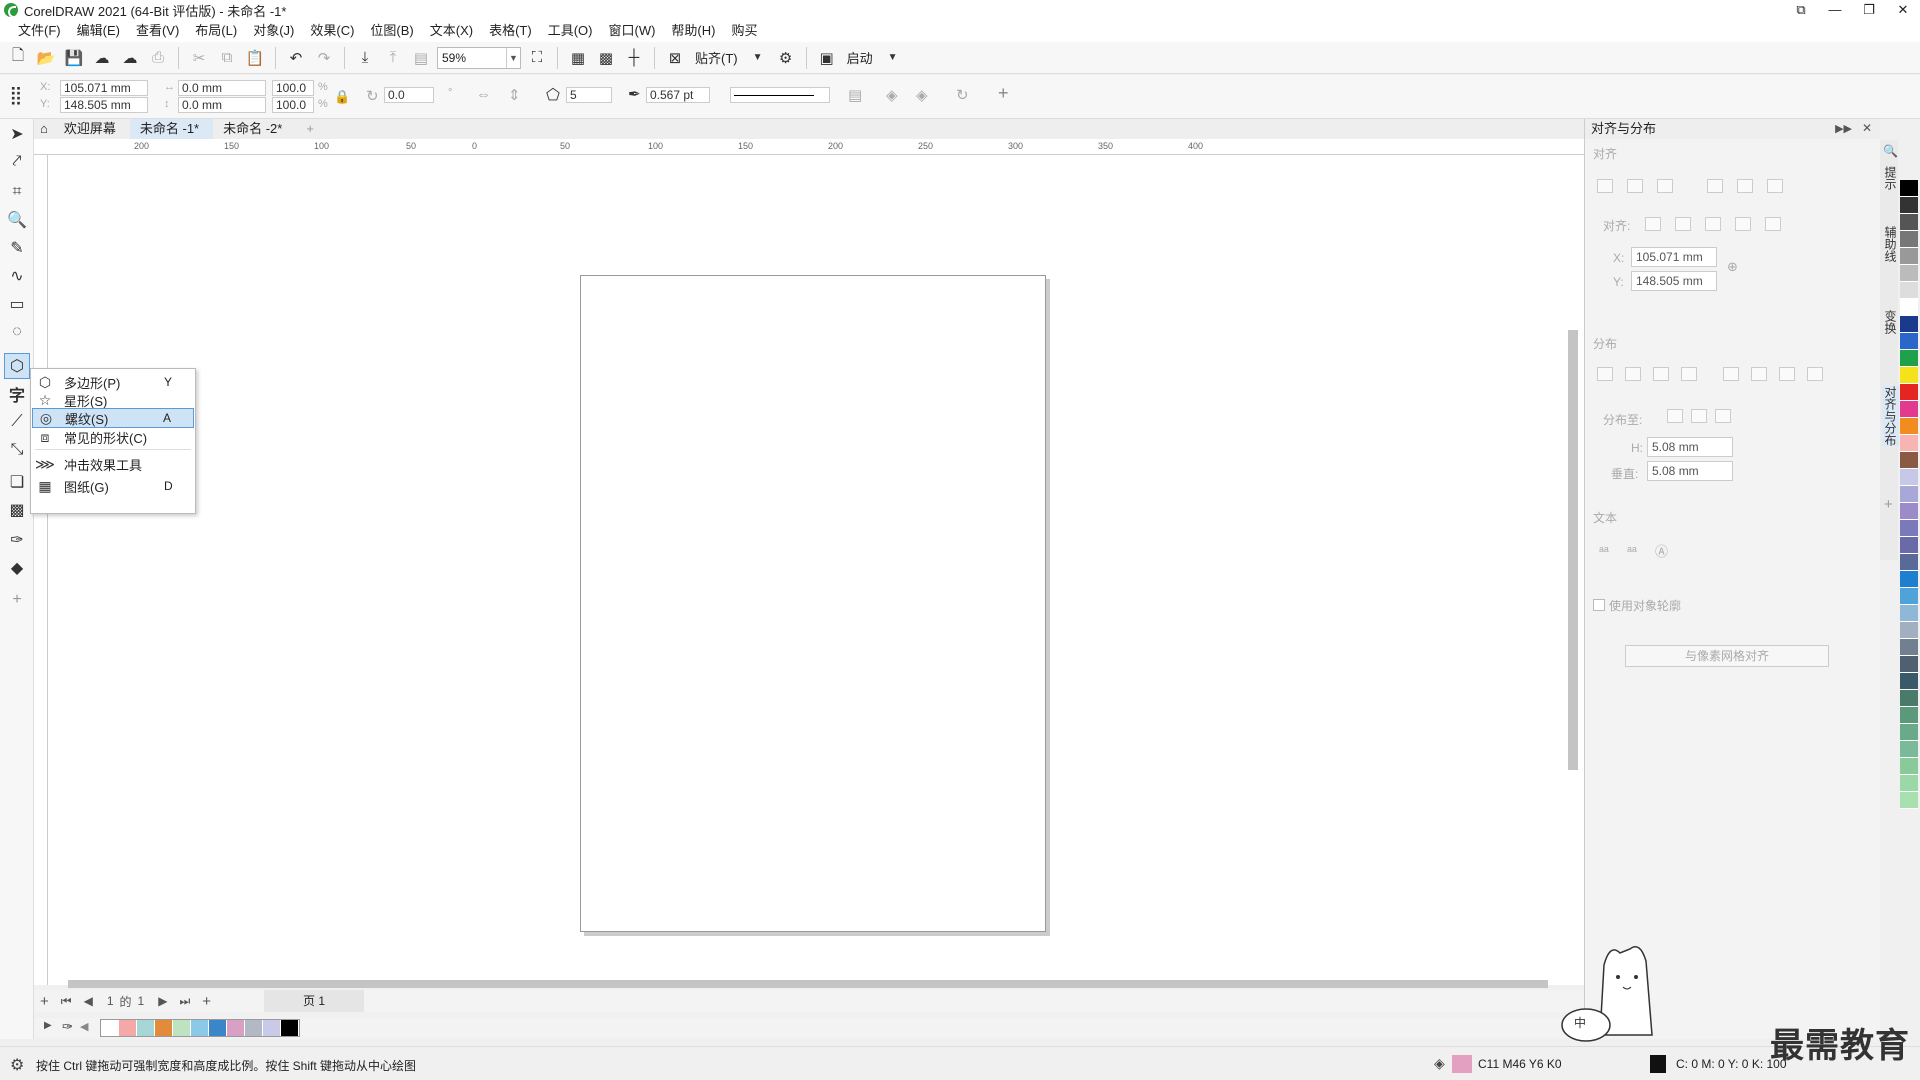 The width and height of the screenshot is (1920, 1080). I want to click on width-field: 0.0 mm, so click(222, 88).